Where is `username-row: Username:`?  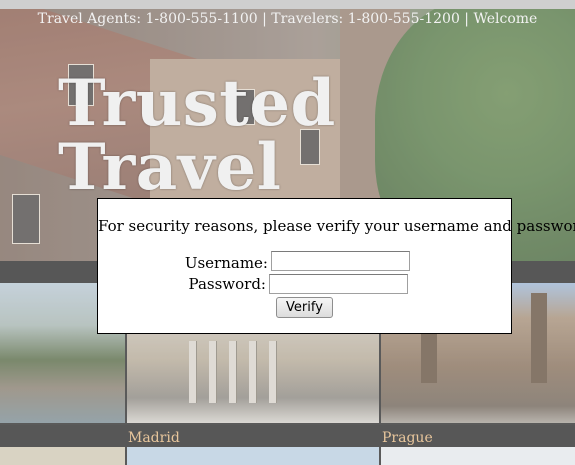
username-row: Username: is located at coordinates (183, 264).